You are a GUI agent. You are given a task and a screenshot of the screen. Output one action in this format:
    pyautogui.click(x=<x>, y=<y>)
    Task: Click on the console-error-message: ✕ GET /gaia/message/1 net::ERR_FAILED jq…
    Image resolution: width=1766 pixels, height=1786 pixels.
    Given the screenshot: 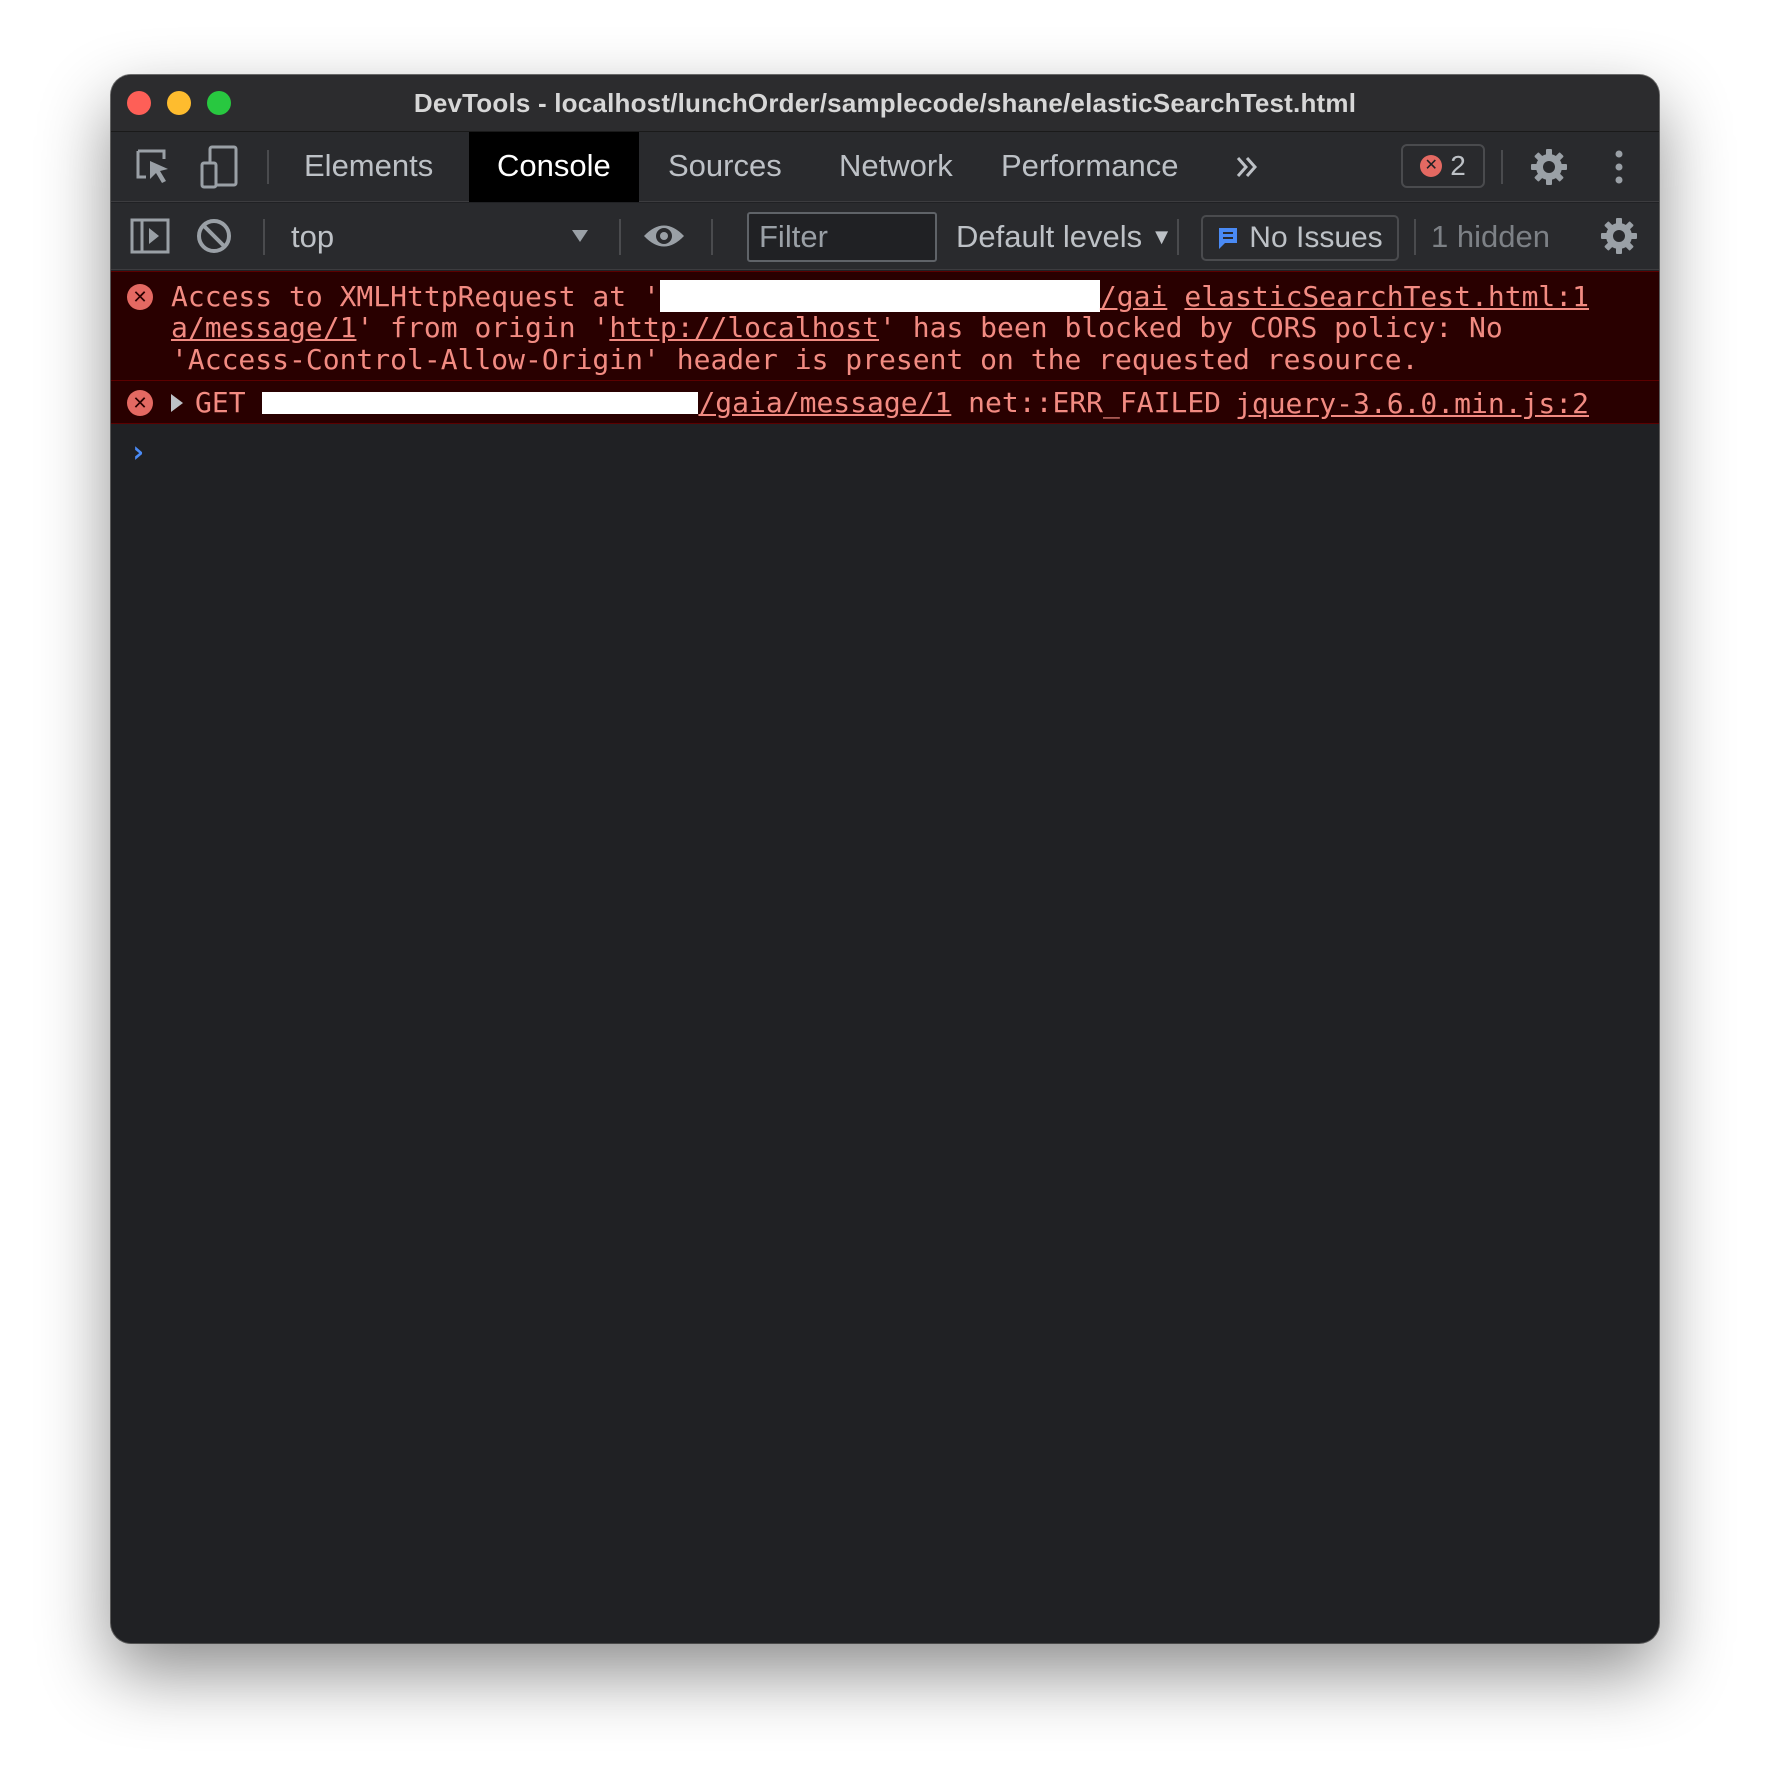 What is the action you would take?
    pyautogui.click(x=885, y=402)
    